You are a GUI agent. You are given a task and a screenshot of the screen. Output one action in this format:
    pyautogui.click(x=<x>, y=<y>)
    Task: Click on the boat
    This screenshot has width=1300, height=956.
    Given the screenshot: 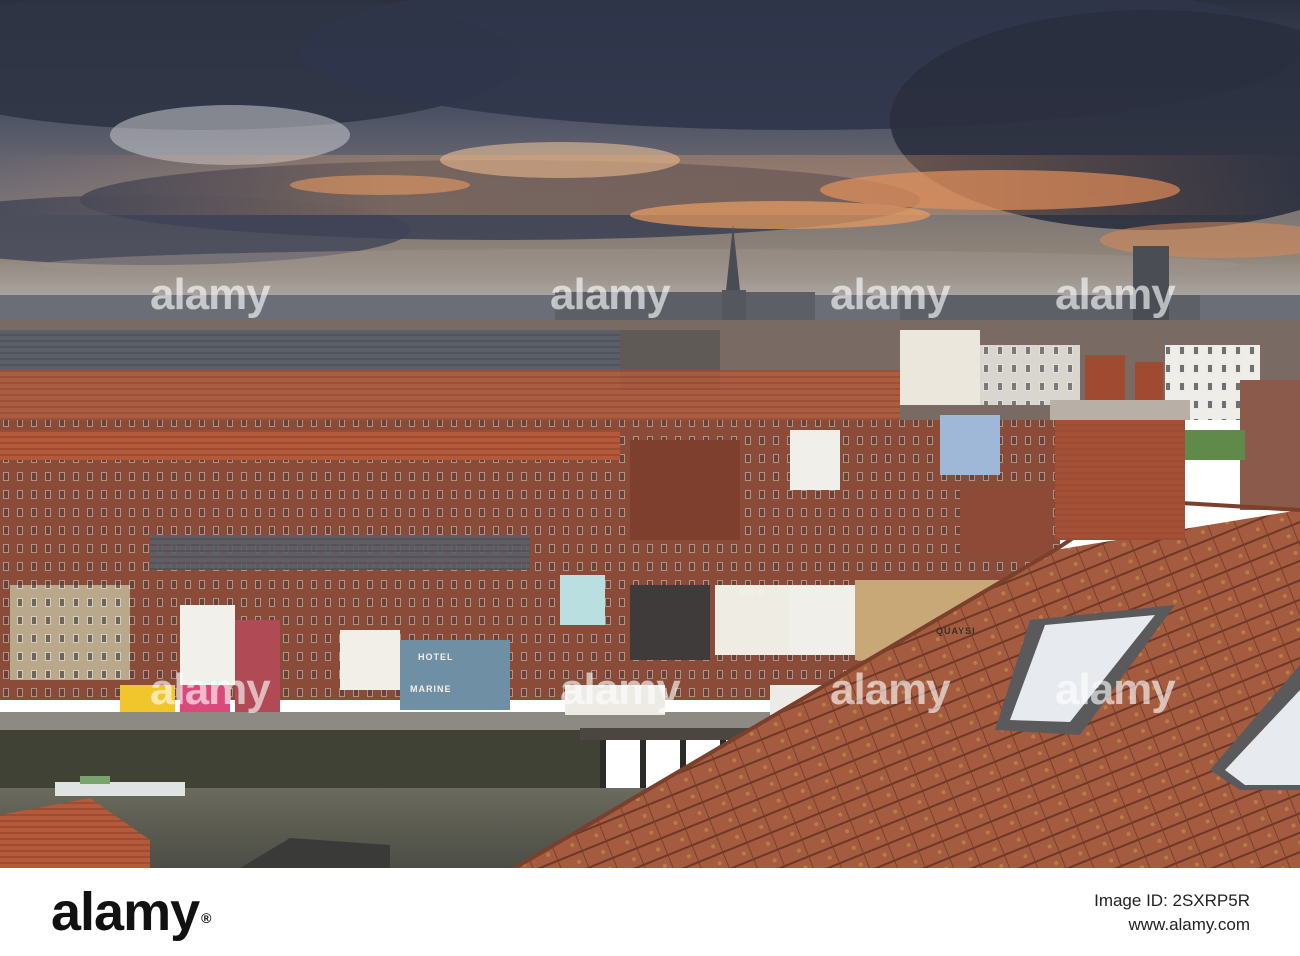 What is the action you would take?
    pyautogui.click(x=120, y=789)
    